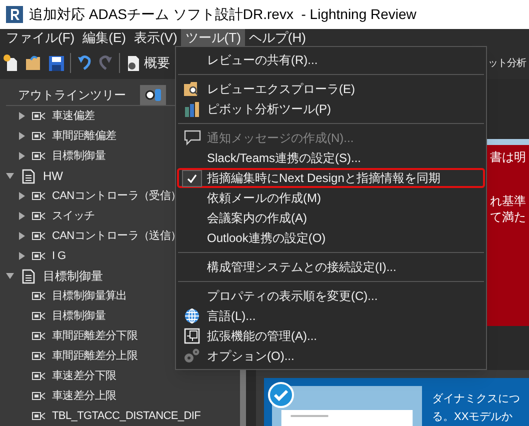  I want to click on menu-item: 表示(V), so click(156, 38).